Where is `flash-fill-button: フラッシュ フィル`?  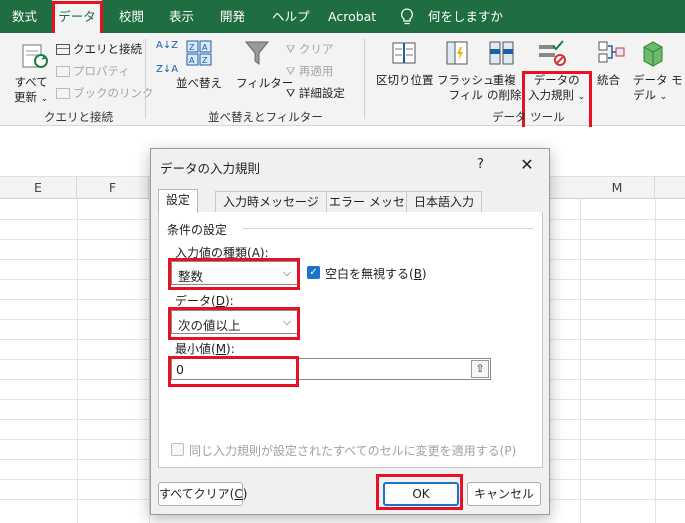 flash-fill-button: フラッシュ フィル is located at coordinates (466, 88).